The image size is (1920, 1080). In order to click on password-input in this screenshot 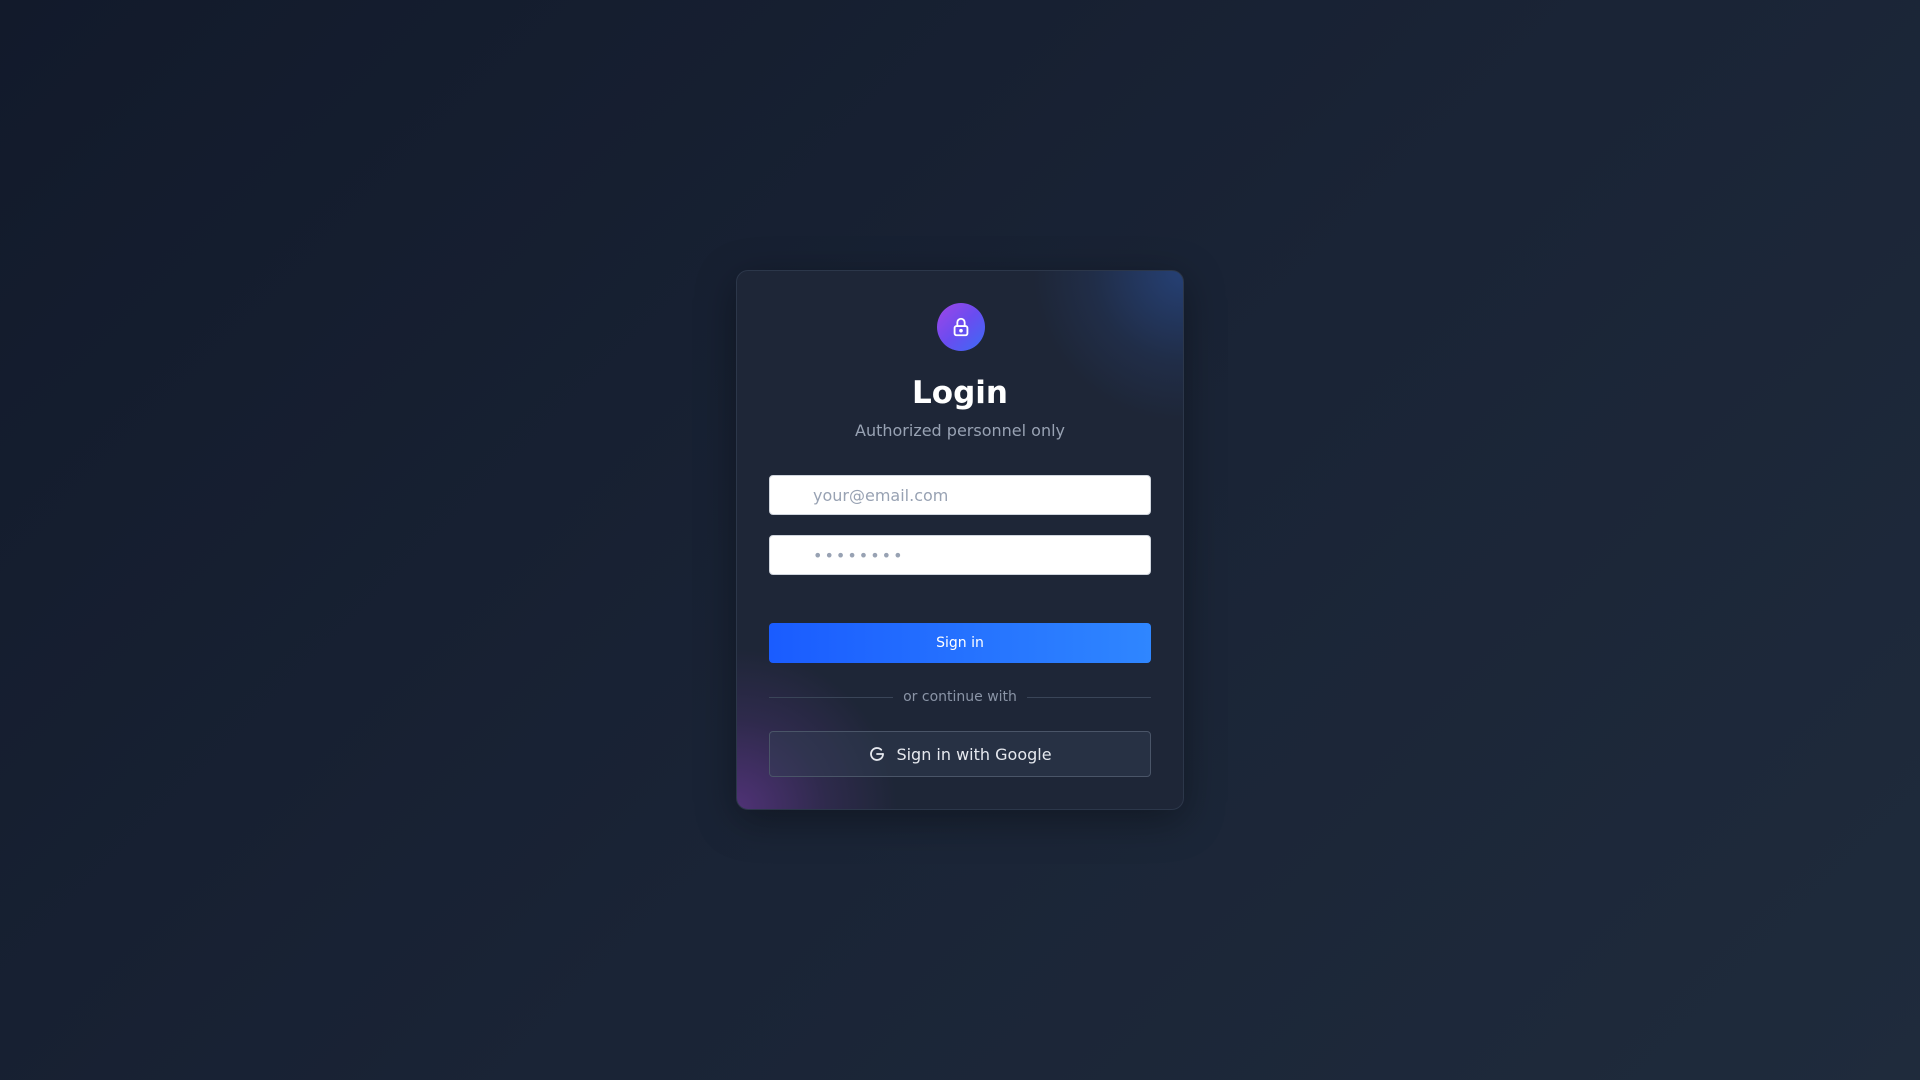, I will do `click(960, 555)`.